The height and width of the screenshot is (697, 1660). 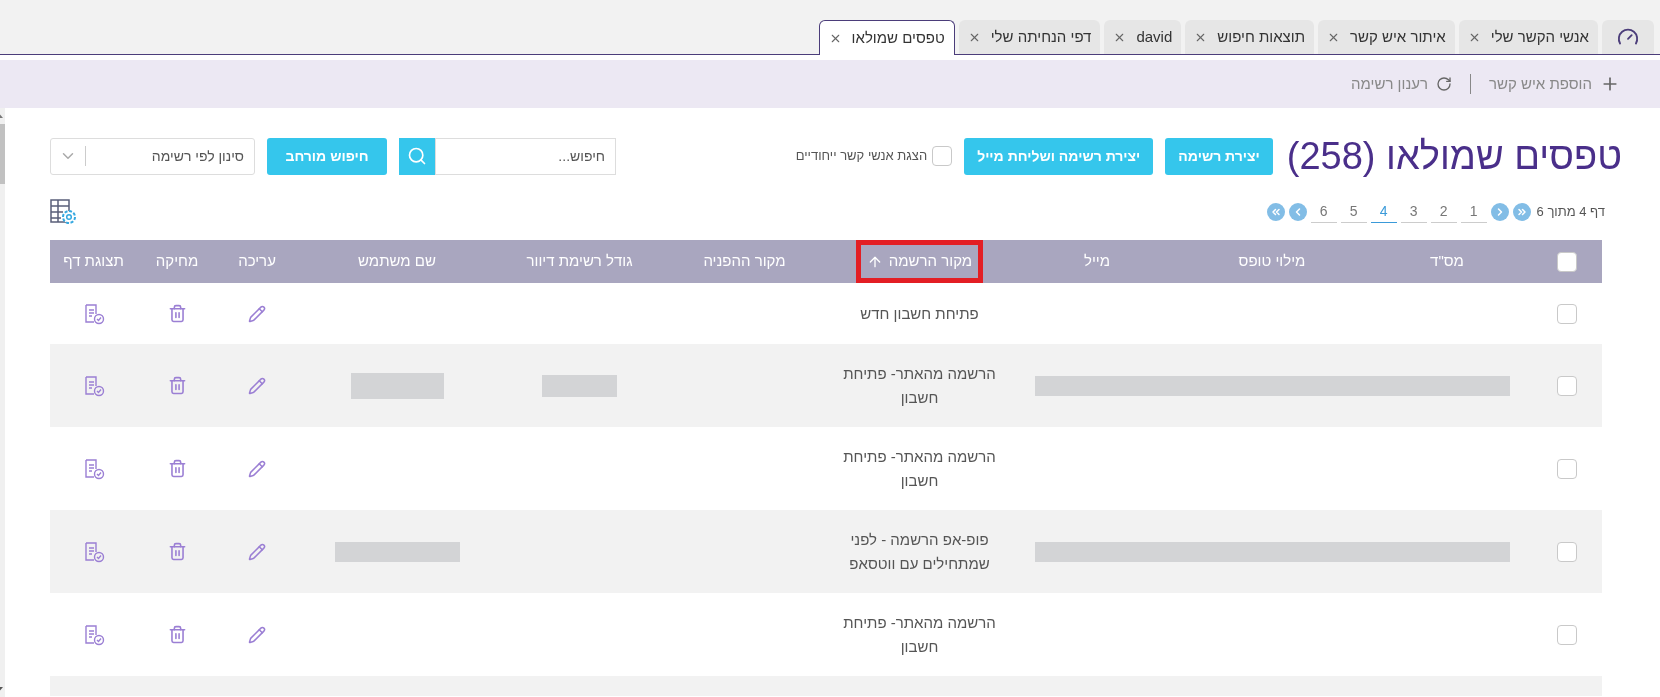 I want to click on first-page-button, so click(x=1521, y=212).